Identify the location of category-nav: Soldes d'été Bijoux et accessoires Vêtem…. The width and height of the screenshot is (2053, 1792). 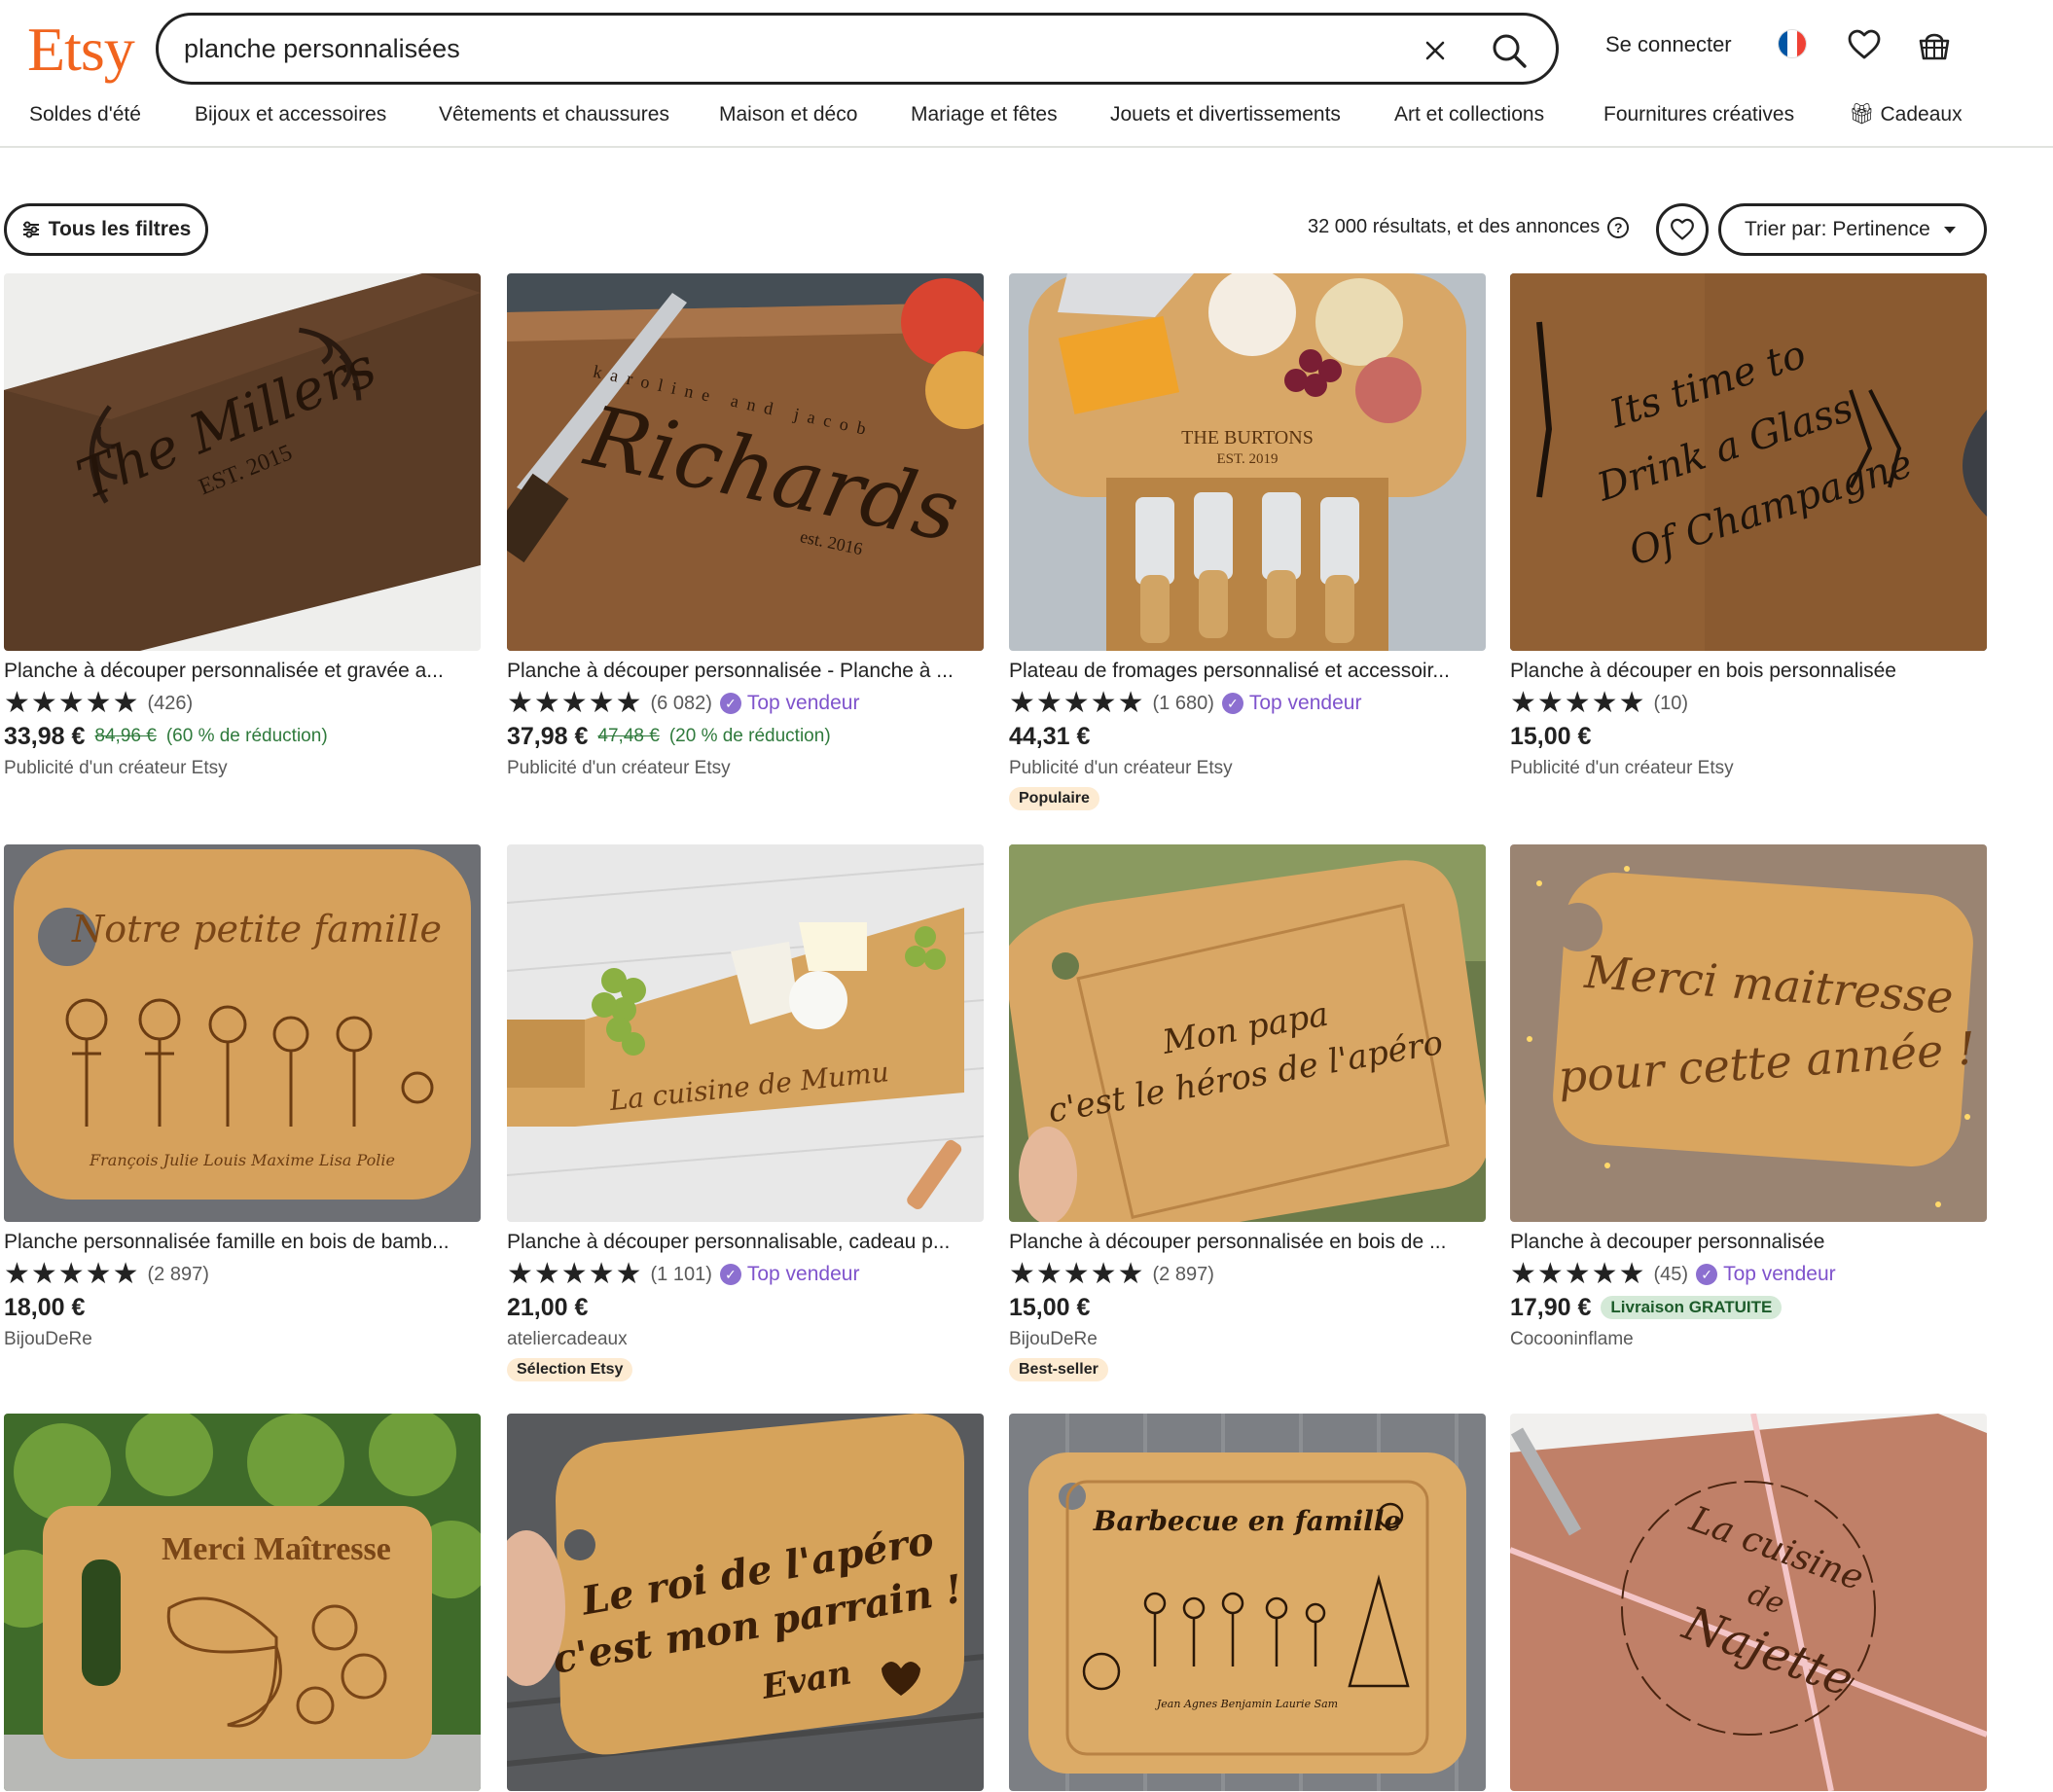
(1026, 120).